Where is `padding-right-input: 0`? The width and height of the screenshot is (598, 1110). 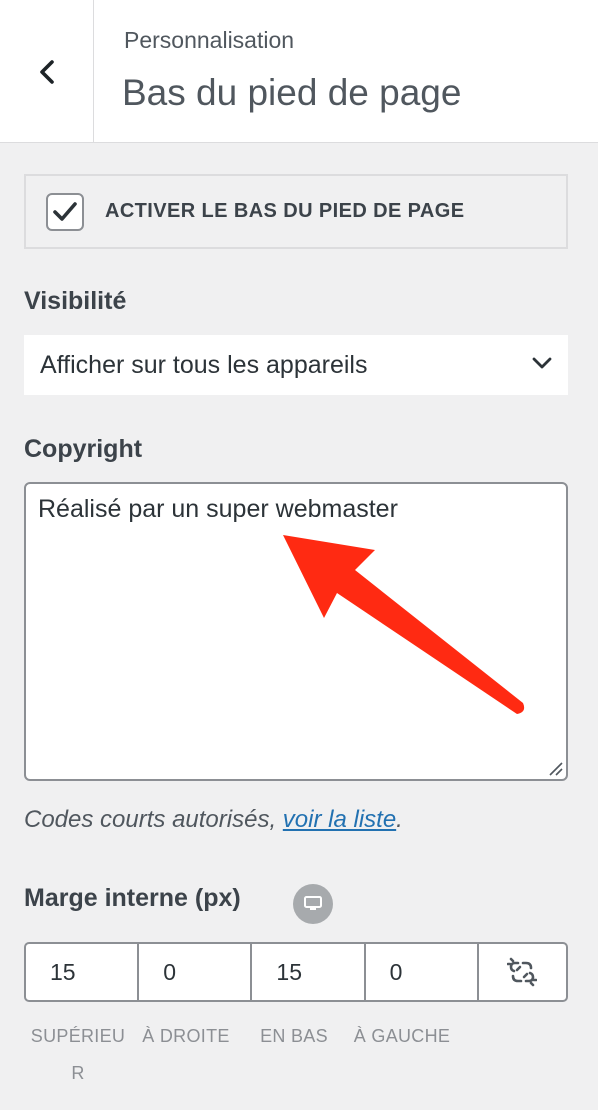
padding-right-input: 0 is located at coordinates (195, 972).